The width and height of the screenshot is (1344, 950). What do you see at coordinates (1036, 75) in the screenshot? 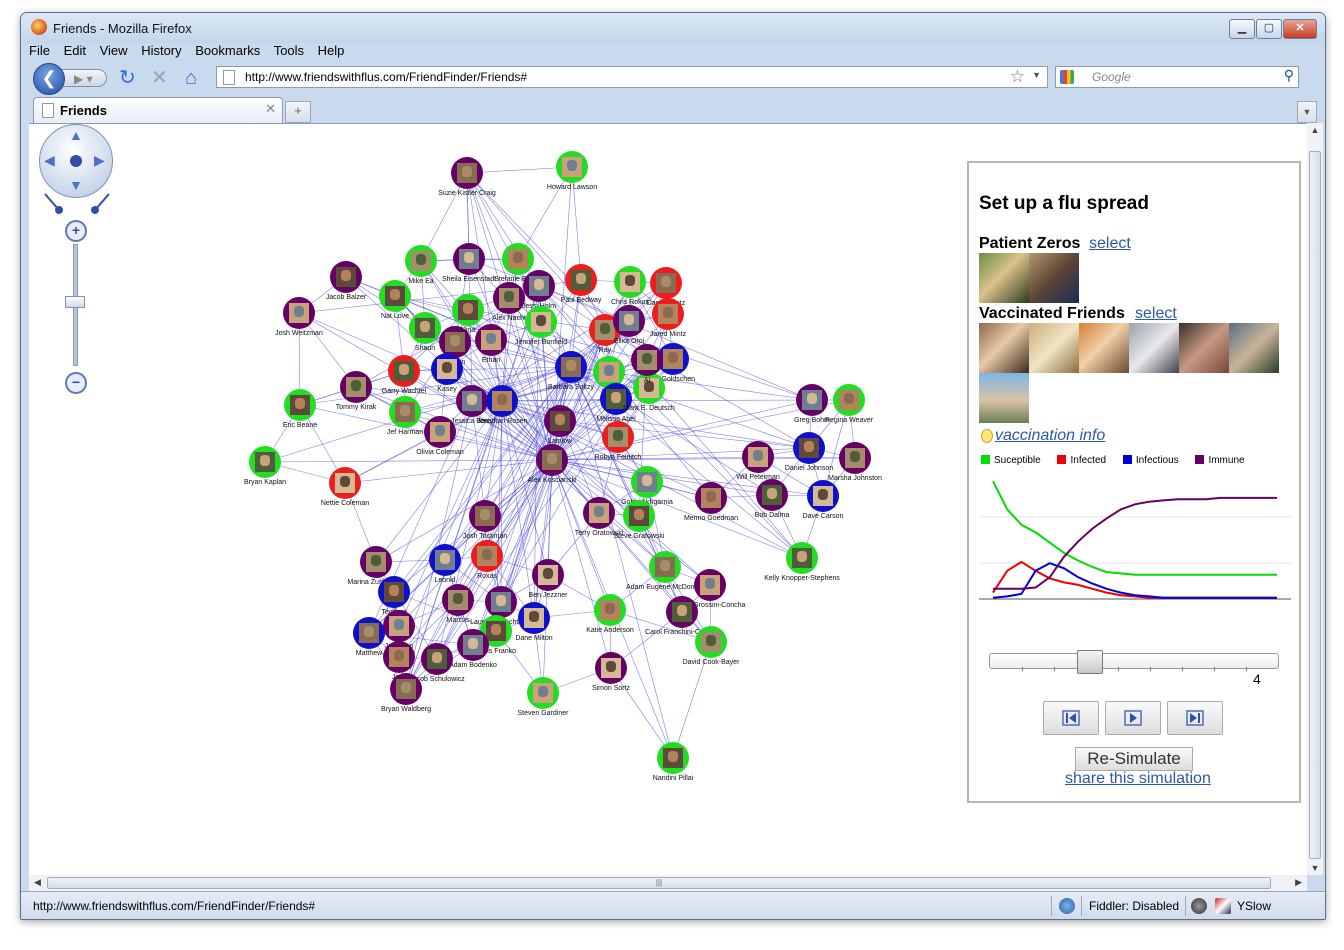
I see `url-dropdown-icon: ▼` at bounding box center [1036, 75].